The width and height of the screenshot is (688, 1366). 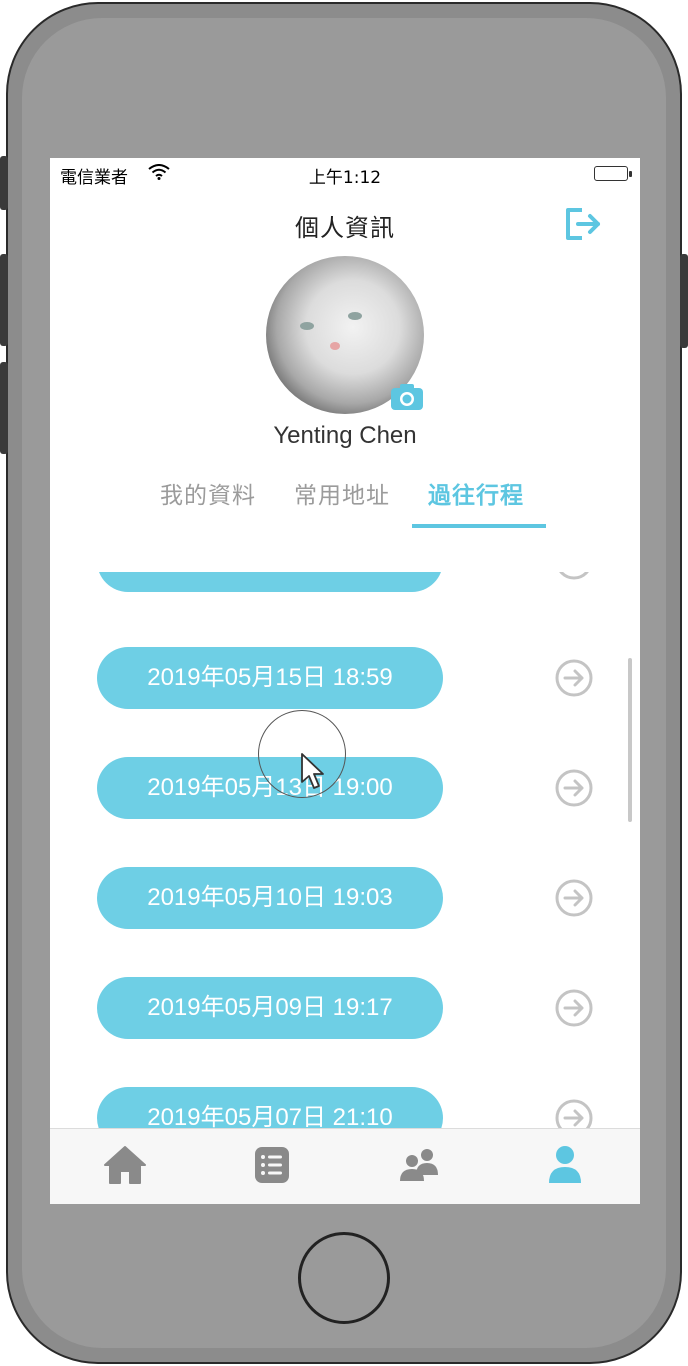 I want to click on users-icon, so click(x=419, y=1165).